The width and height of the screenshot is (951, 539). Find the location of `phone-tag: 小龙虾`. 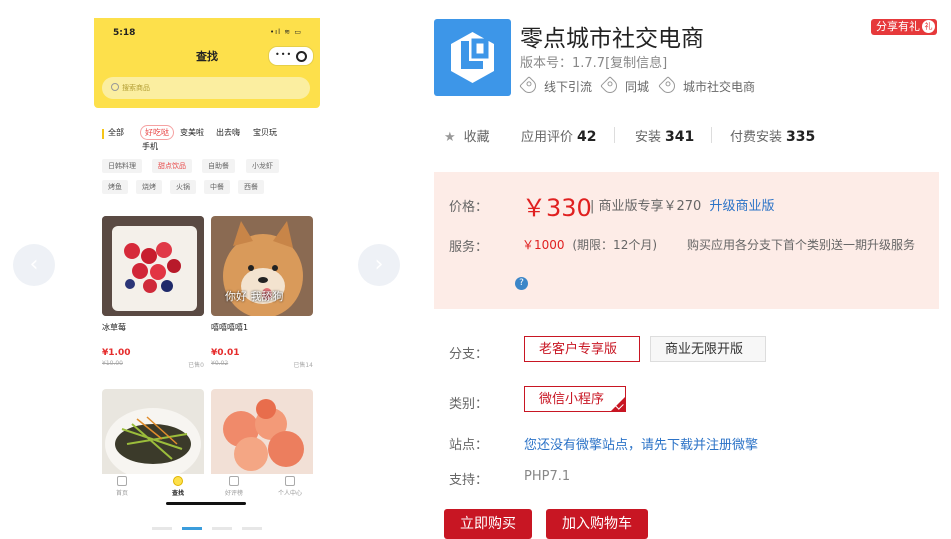

phone-tag: 小龙虾 is located at coordinates (262, 166).